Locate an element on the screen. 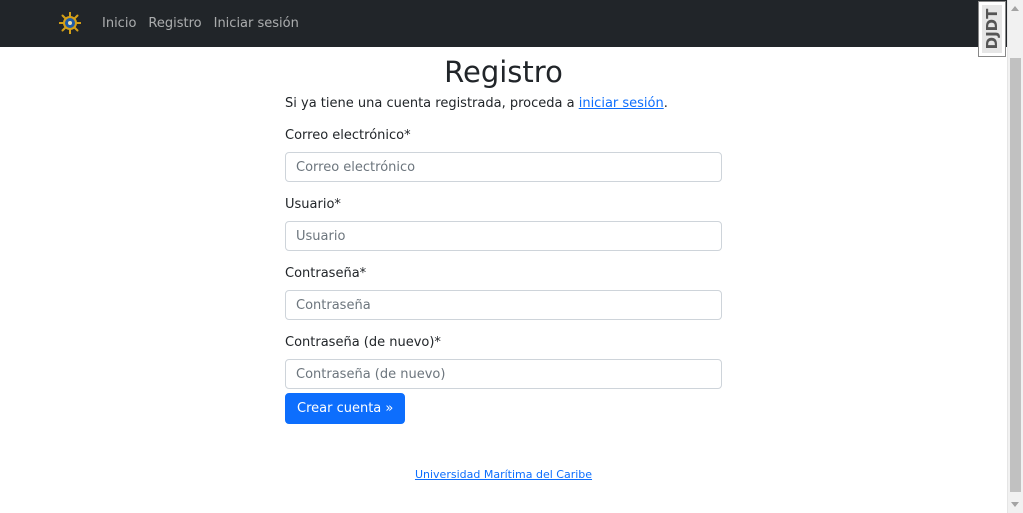  page-title: Registro is located at coordinates (503, 72).